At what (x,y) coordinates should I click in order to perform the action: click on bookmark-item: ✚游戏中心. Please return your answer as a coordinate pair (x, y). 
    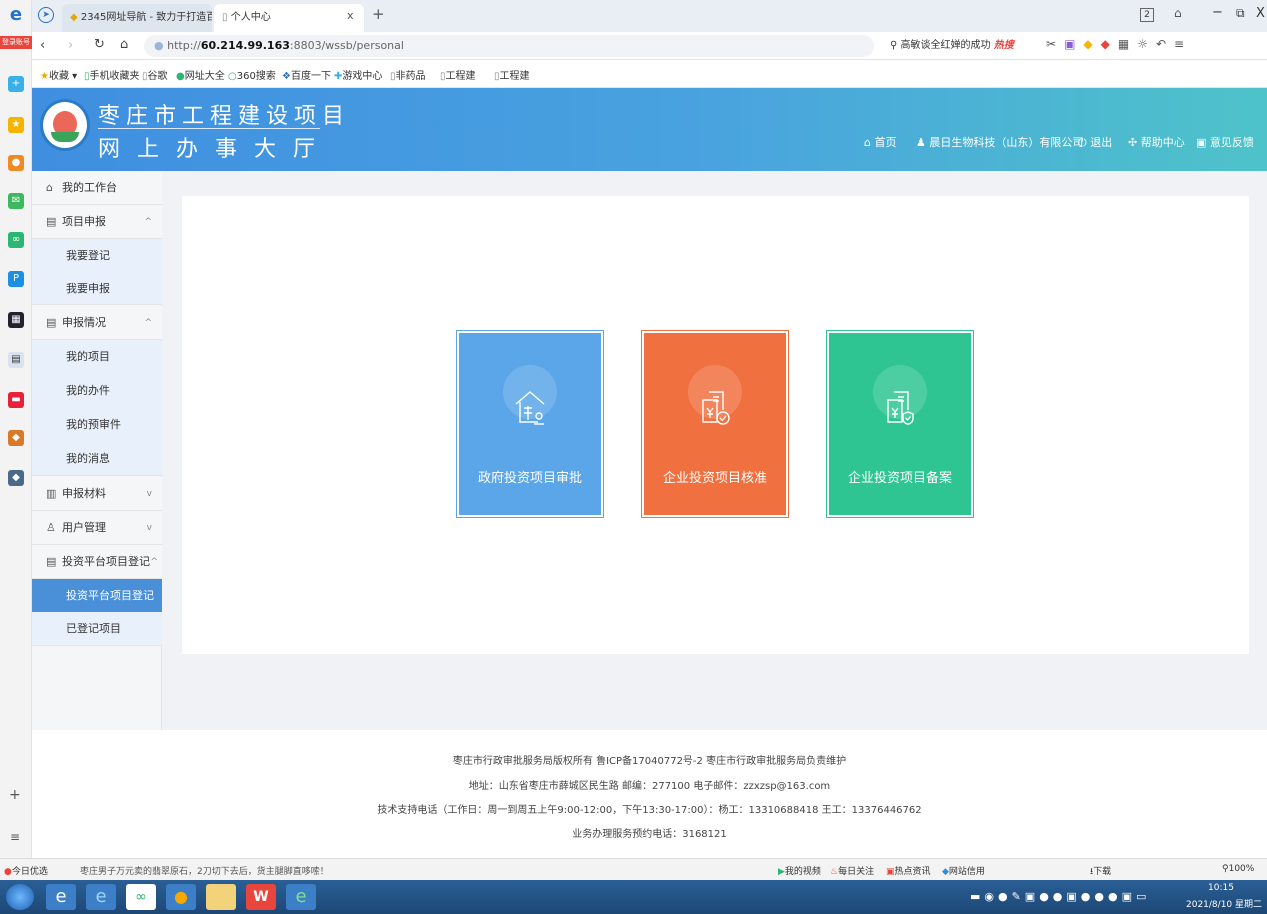
    Looking at the image, I should click on (358, 74).